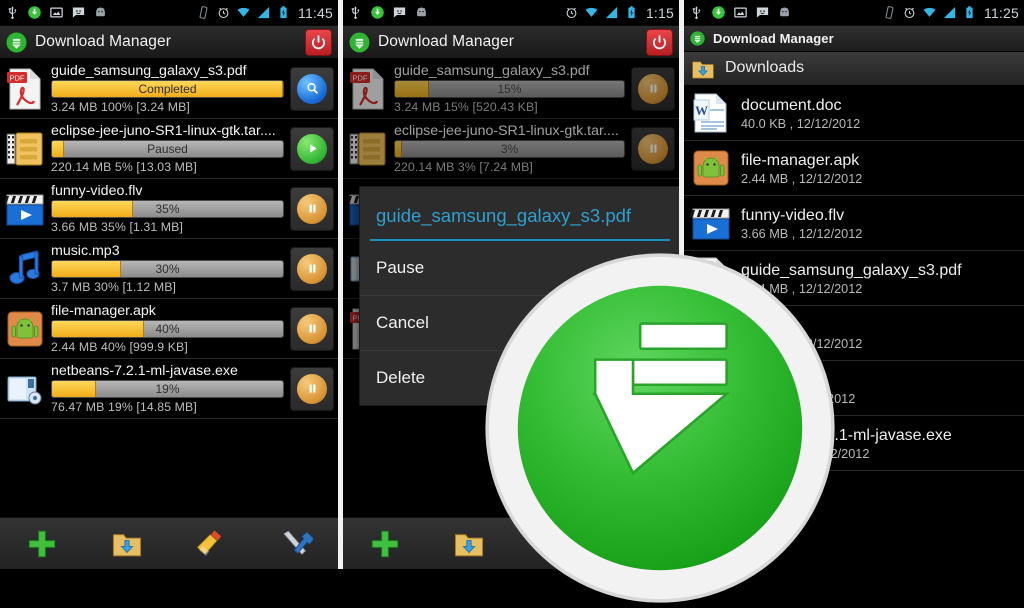 The image size is (1024, 608). I want to click on progress-bar: 15%, so click(509, 89).